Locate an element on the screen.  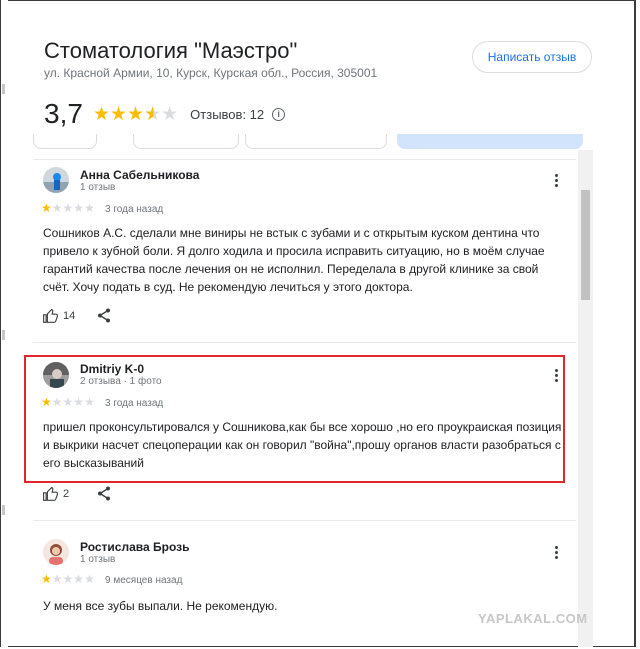
review-date: 9 месяцев назад is located at coordinates (144, 580).